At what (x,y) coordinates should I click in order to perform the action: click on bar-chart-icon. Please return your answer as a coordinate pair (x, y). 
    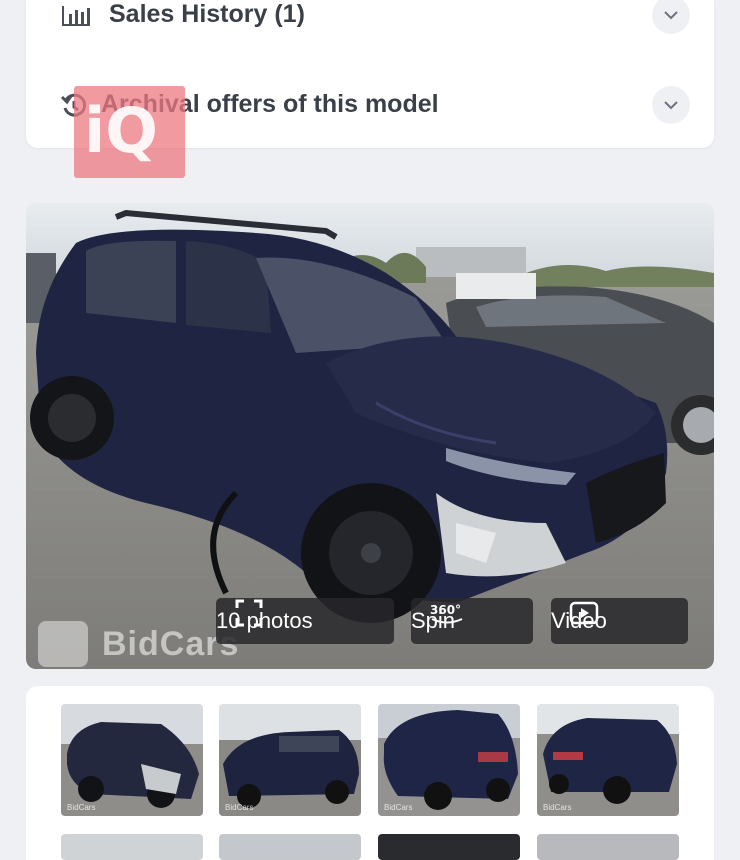
    Looking at the image, I should click on (76, 16).